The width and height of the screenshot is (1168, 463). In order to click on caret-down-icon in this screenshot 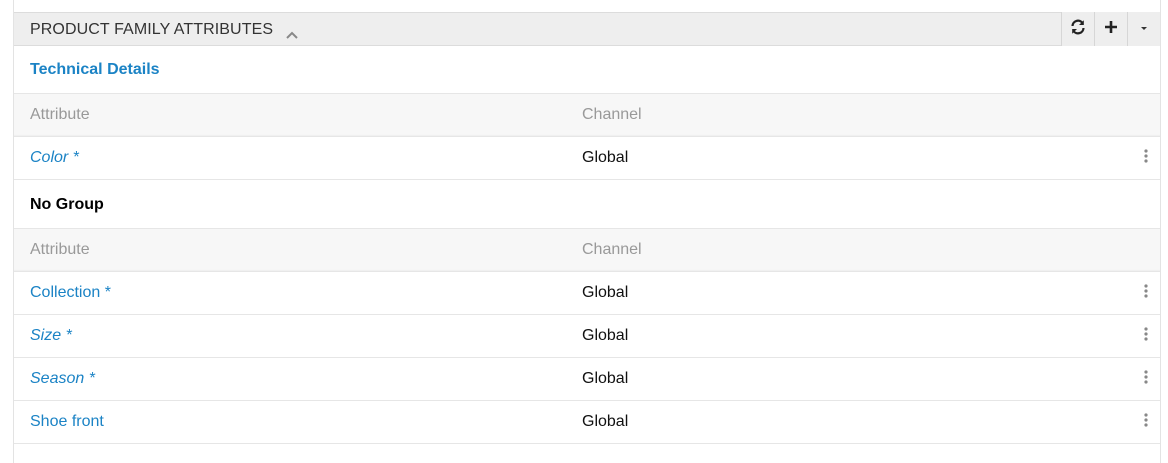, I will do `click(1144, 29)`.